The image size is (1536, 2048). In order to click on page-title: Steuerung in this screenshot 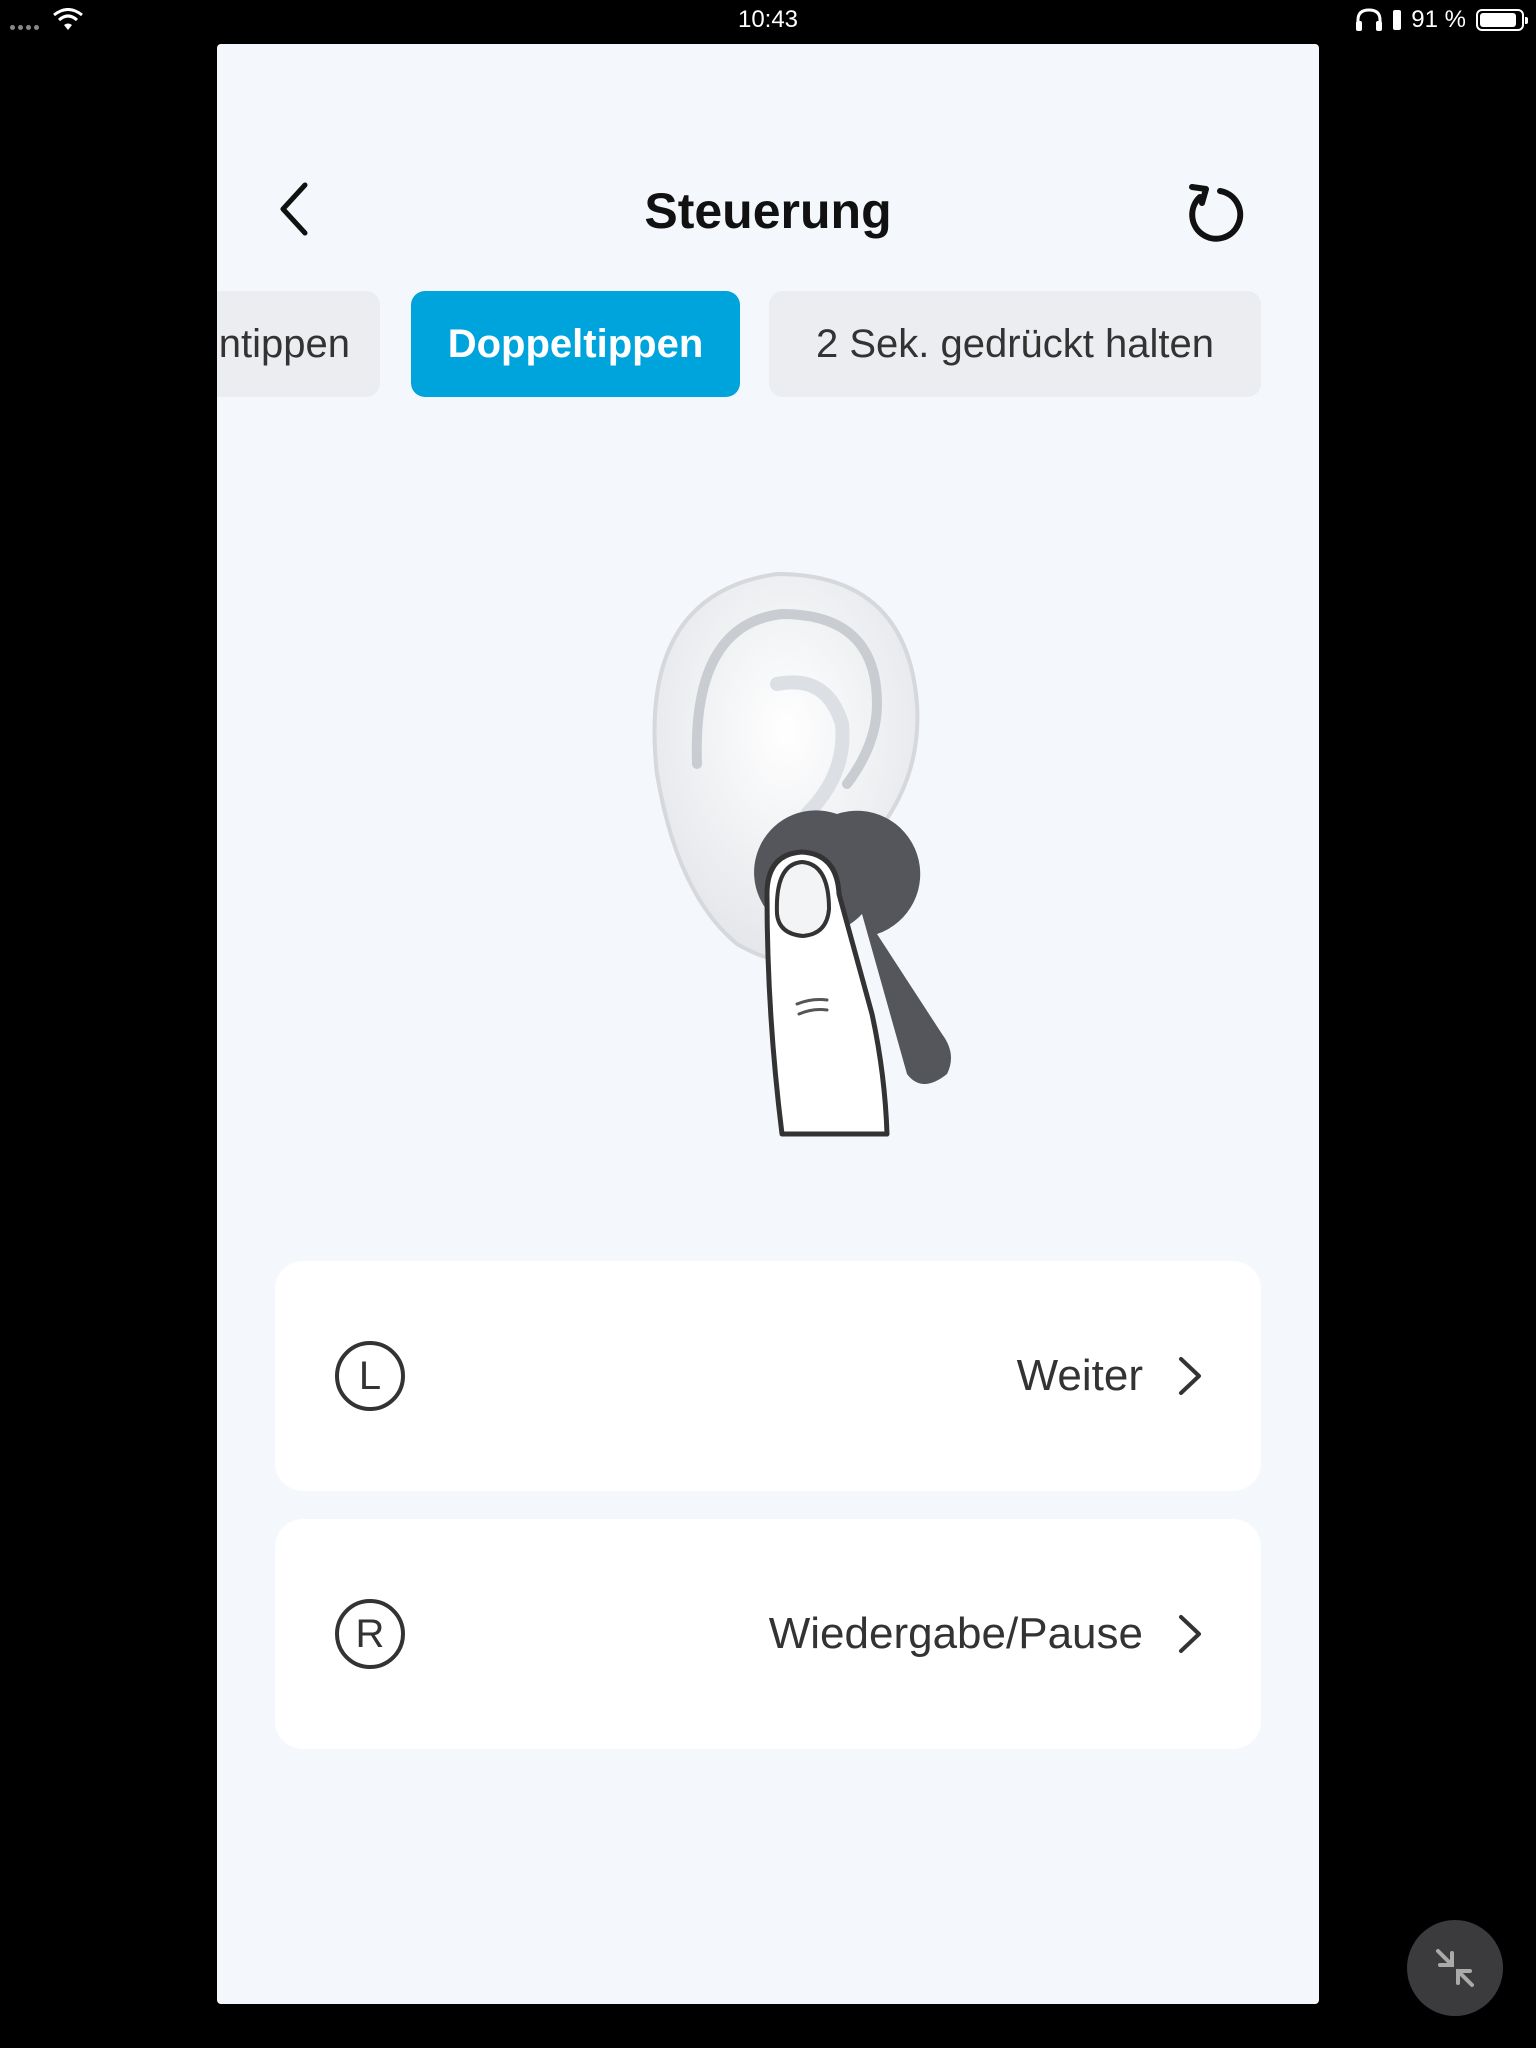, I will do `click(768, 211)`.